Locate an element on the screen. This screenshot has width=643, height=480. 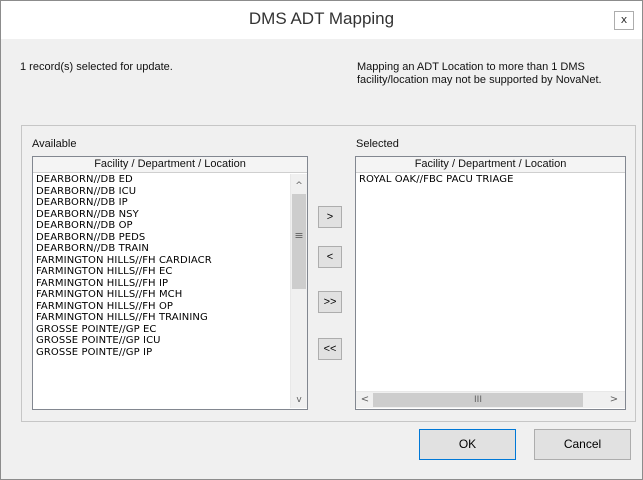
selected-label: Selected is located at coordinates (377, 144).